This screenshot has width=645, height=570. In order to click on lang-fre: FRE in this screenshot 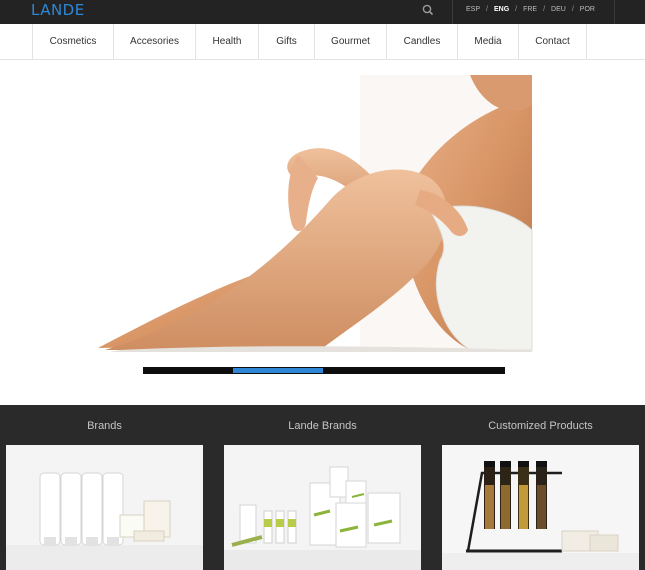, I will do `click(530, 9)`.